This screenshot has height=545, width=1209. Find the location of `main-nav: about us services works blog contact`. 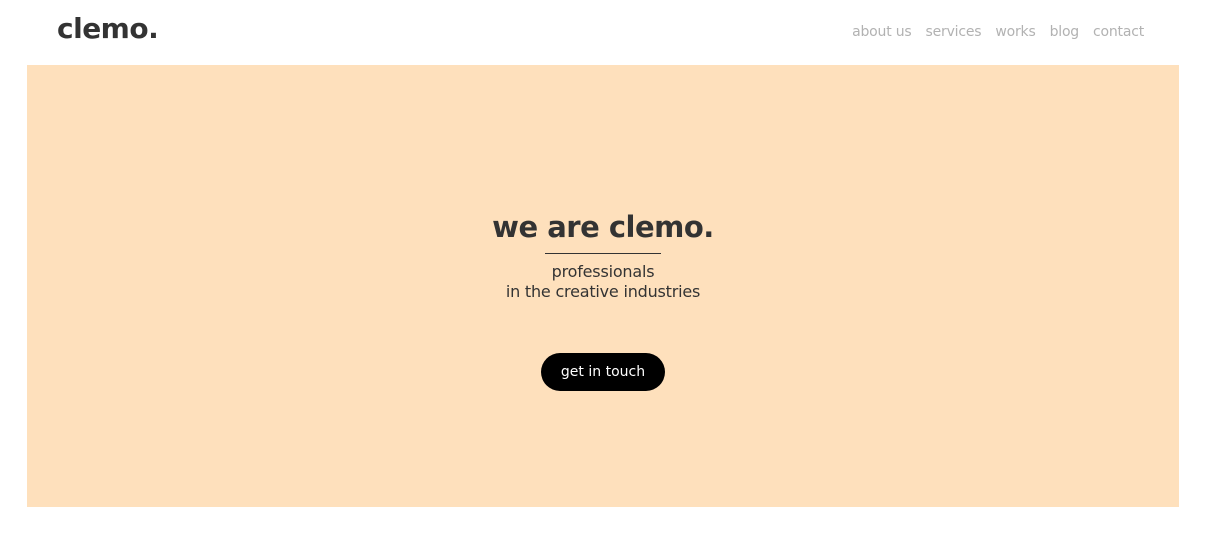

main-nav: about us services works blog contact is located at coordinates (998, 32).